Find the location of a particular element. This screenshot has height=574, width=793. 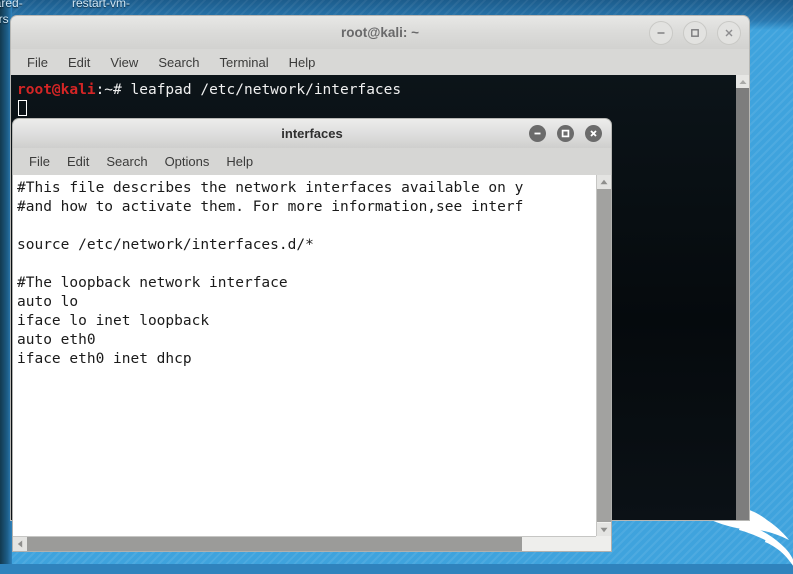

leafpad-scroll-left-icon is located at coordinates (20, 544).